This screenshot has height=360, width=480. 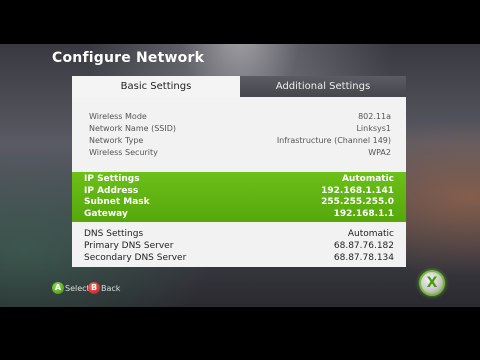 I want to click on secondary-dns-row: Secondary DNS Server 68.87.78.134, so click(x=239, y=258).